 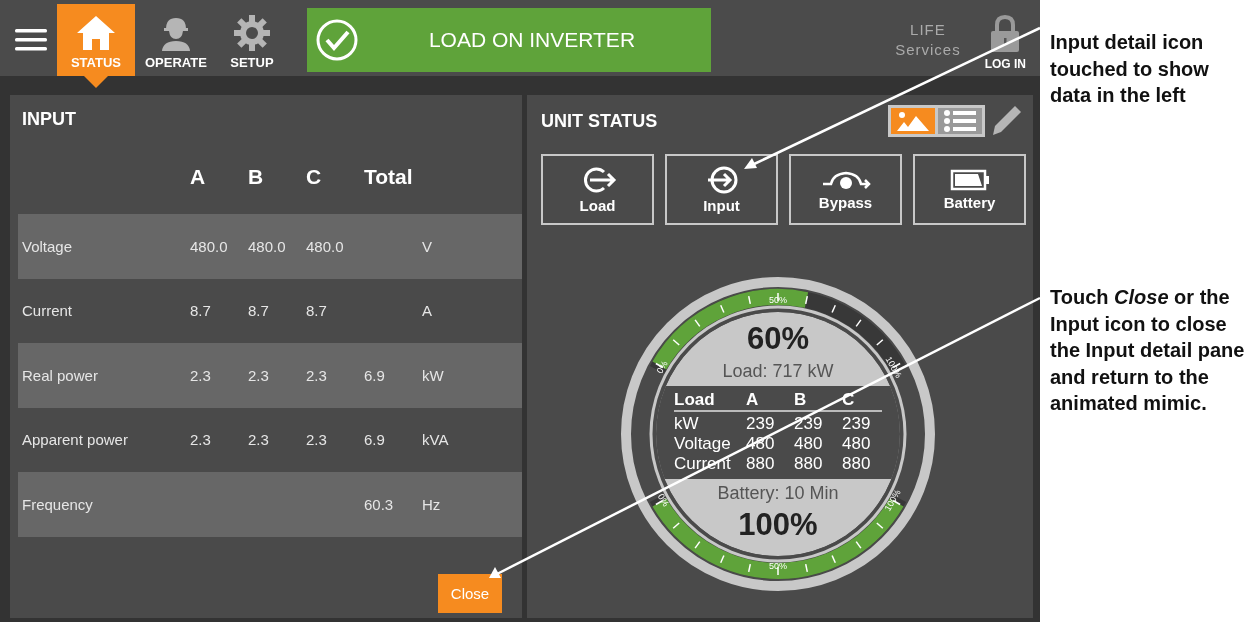 I want to click on load-percent: 60%, so click(x=777, y=339).